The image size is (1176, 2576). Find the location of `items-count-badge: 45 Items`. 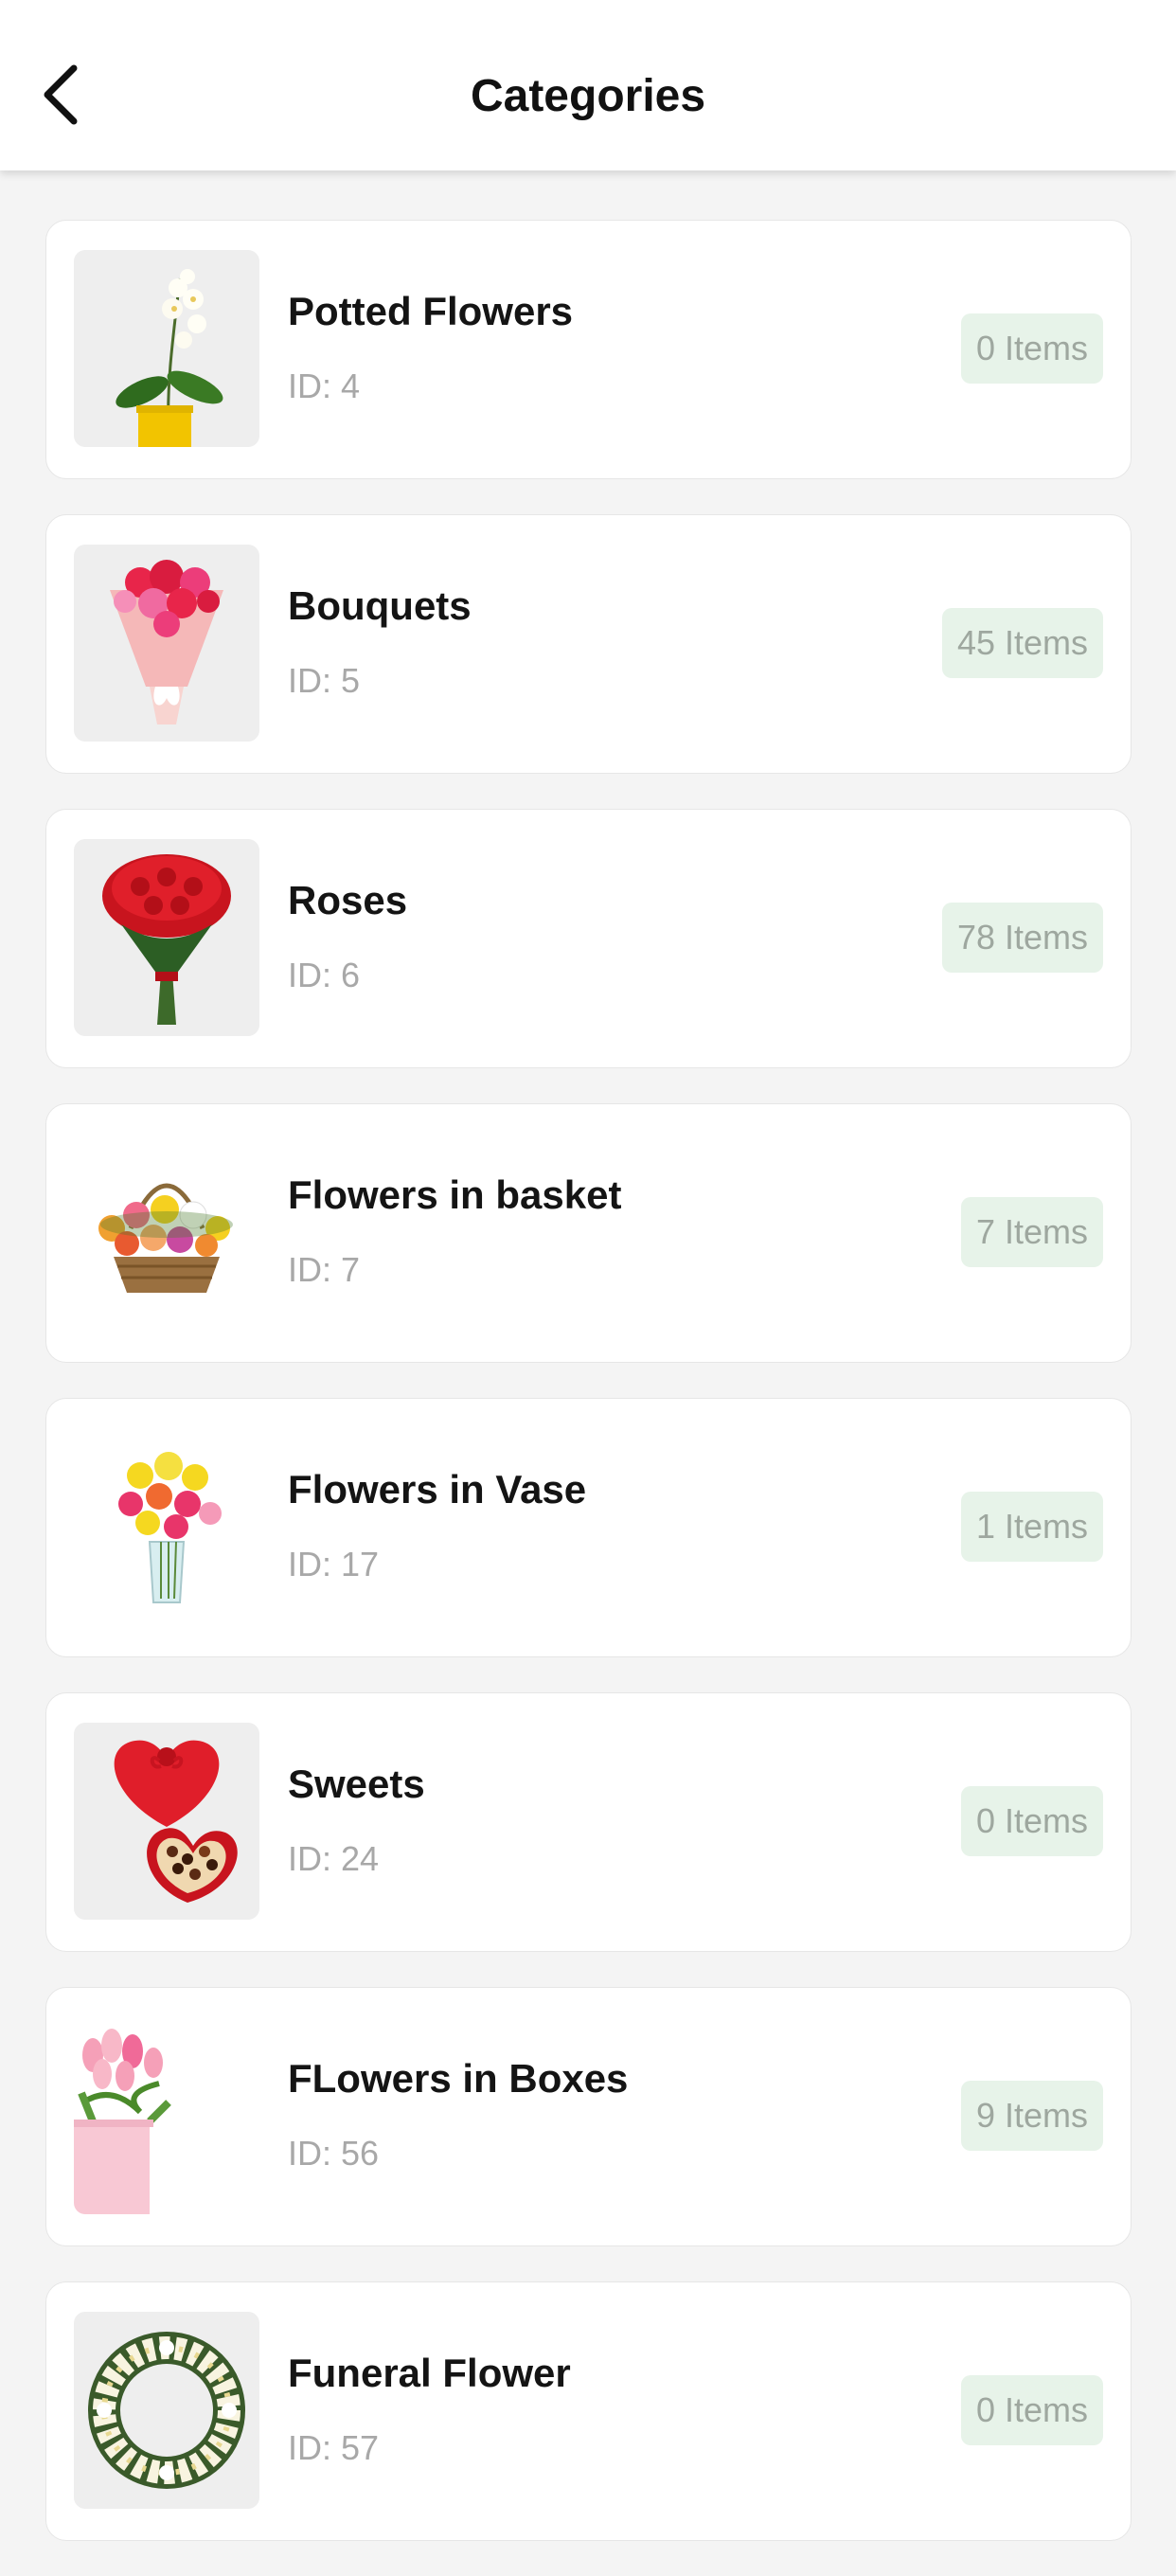

items-count-badge: 45 Items is located at coordinates (1022, 643).